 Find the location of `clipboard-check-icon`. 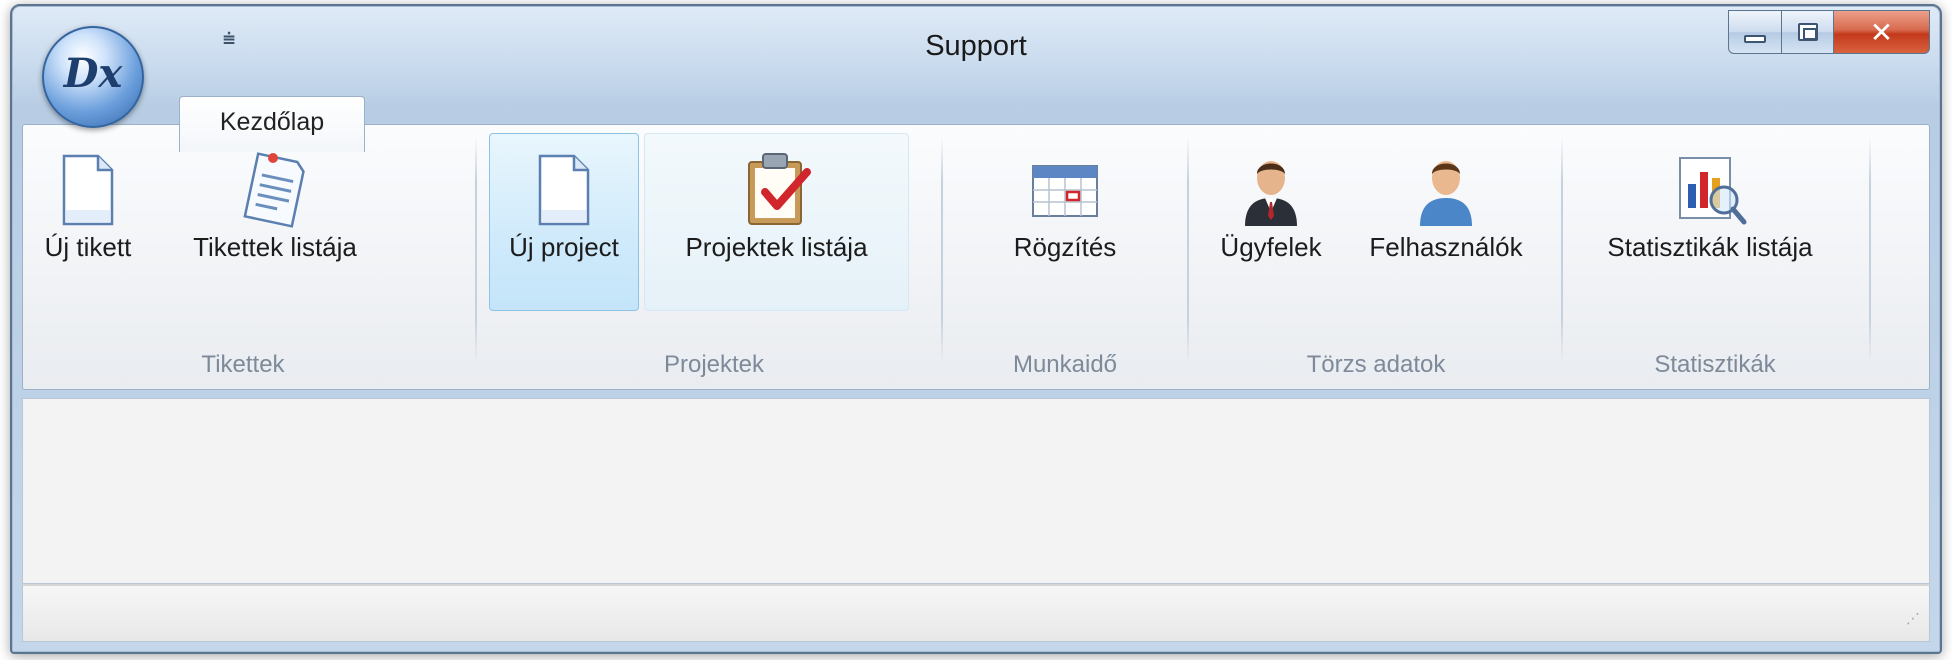

clipboard-check-icon is located at coordinates (779, 189).